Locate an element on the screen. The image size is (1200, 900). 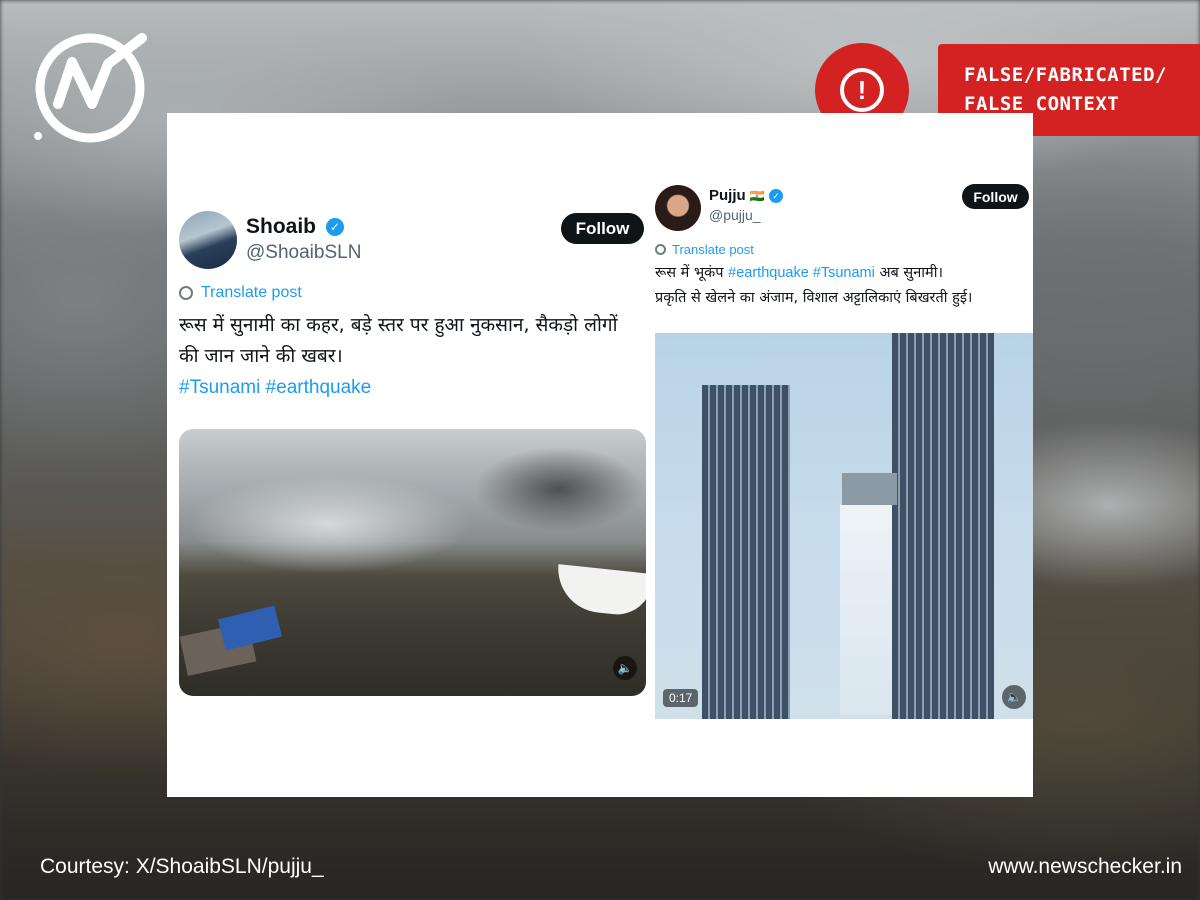
post-text-part: रूस में भूकंप is located at coordinates (692, 273).